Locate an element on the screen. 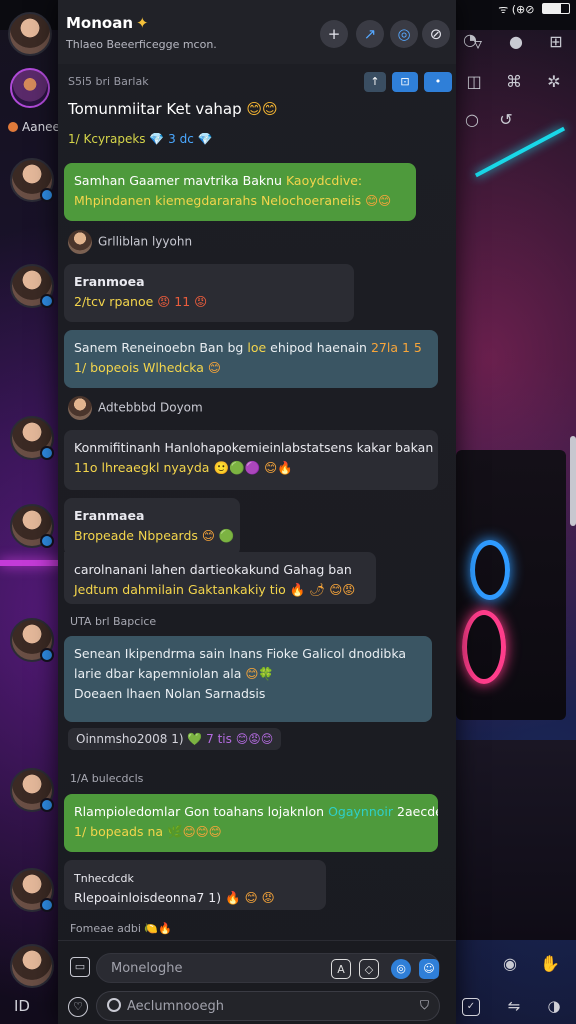 This screenshot has width=576, height=1024. nav-timer-icon: ◑ is located at coordinates (554, 1006).